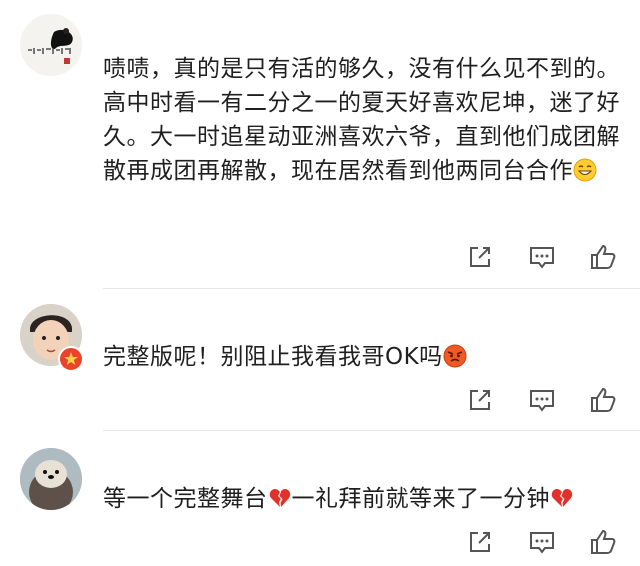 The image size is (640, 566). Describe the element at coordinates (455, 356) in the screenshot. I see `angry-face-emoji` at that location.